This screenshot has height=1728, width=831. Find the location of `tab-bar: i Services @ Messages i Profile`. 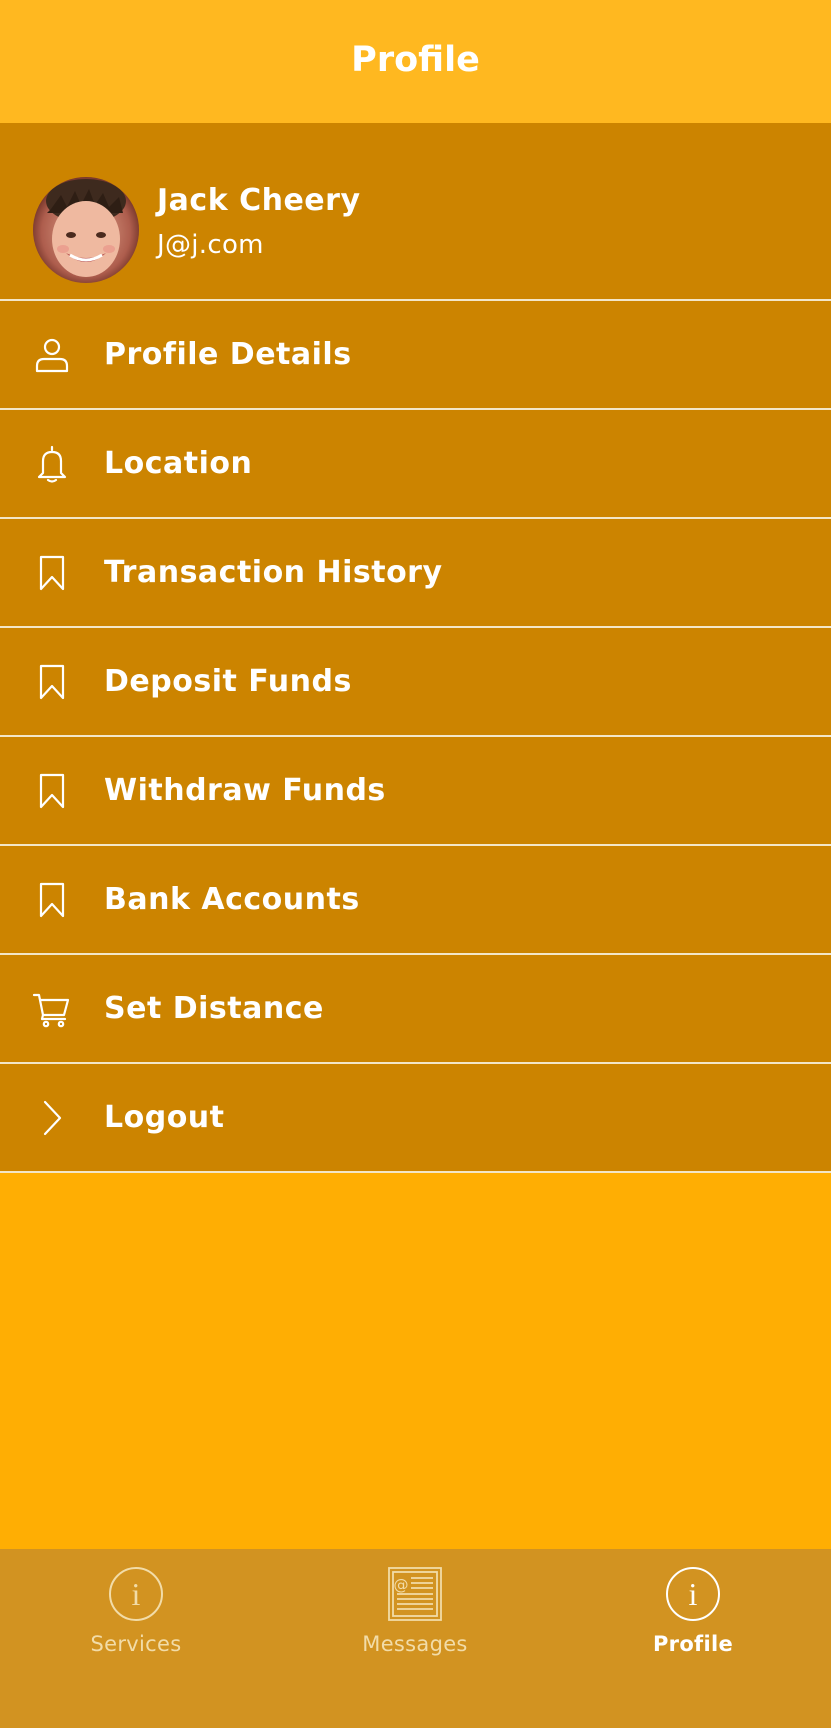

tab-bar: i Services @ Messages i Profile is located at coordinates (415, 1638).